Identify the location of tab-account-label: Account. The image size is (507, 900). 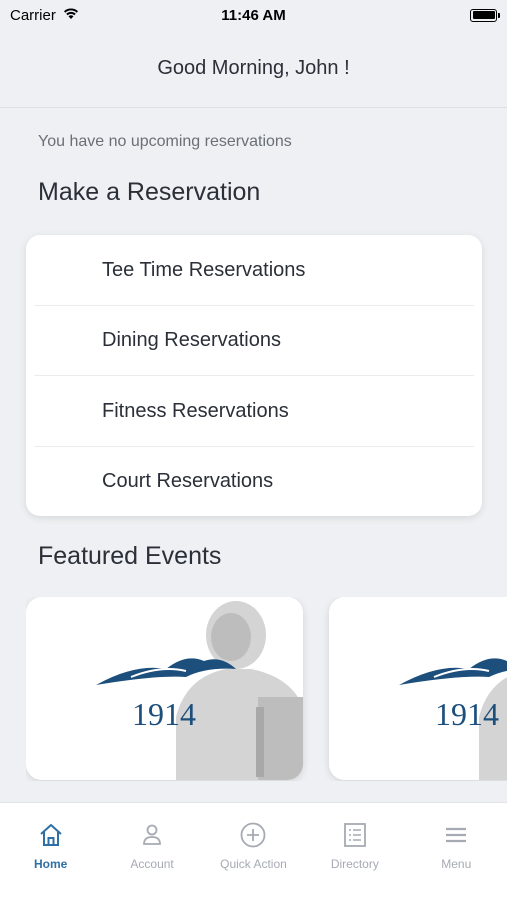
(152, 864).